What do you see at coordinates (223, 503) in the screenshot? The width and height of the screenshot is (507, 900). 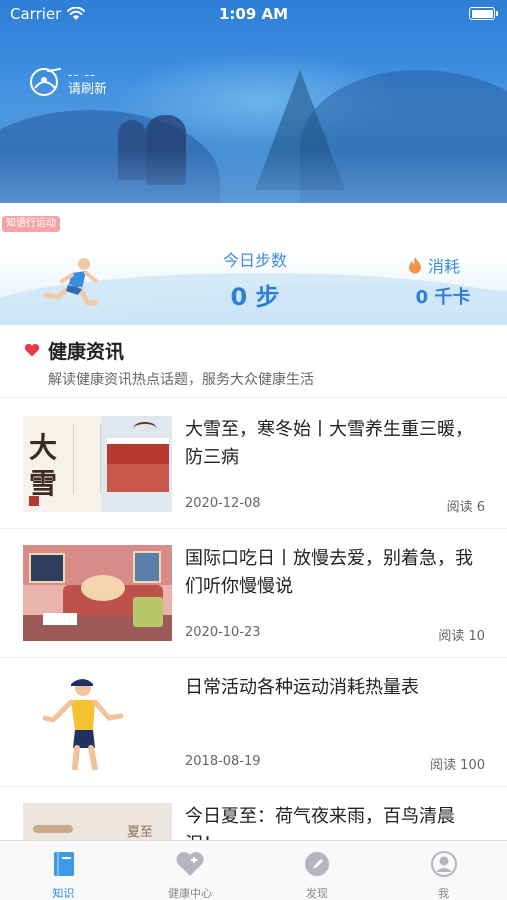 I see `news-date: 2020-12-08` at bounding box center [223, 503].